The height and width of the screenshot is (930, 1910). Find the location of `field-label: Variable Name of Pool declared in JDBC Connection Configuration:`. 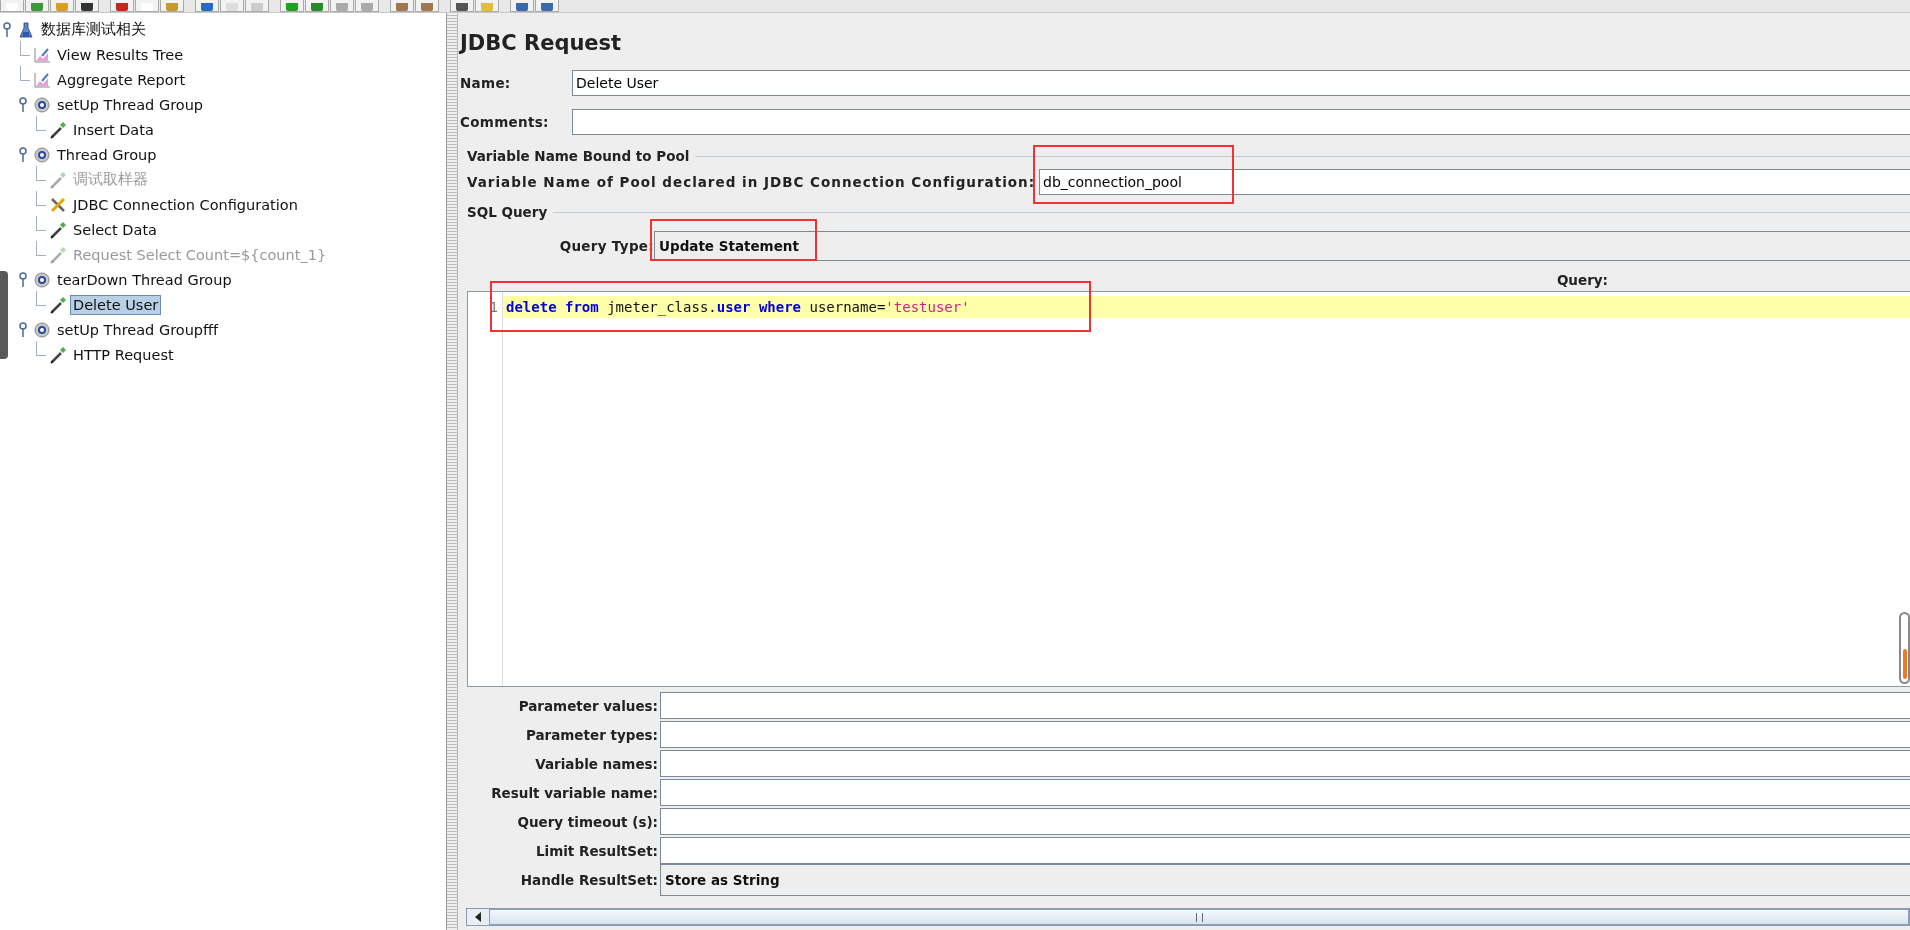

field-label: Variable Name of Pool declared in JDBC Connection Configuration: is located at coordinates (751, 182).